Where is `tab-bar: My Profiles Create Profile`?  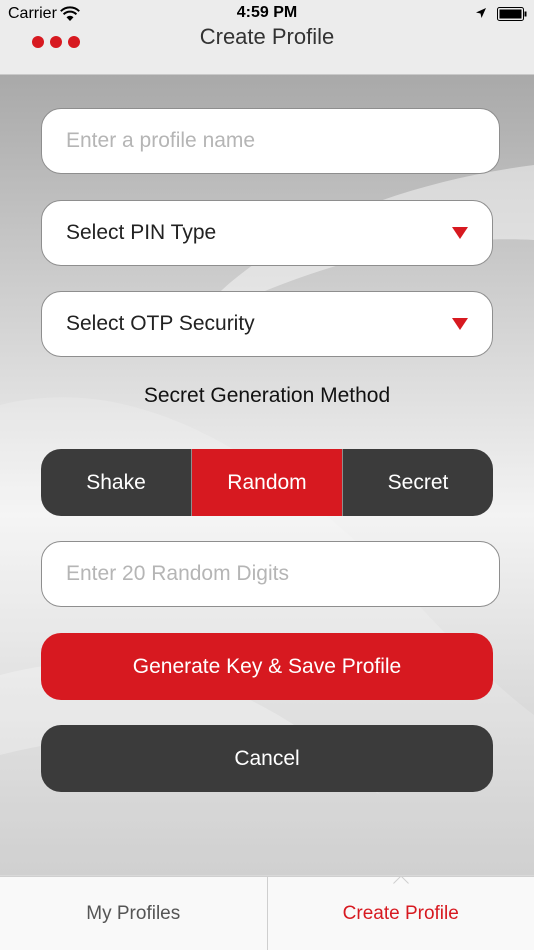 tab-bar: My Profiles Create Profile is located at coordinates (267, 913).